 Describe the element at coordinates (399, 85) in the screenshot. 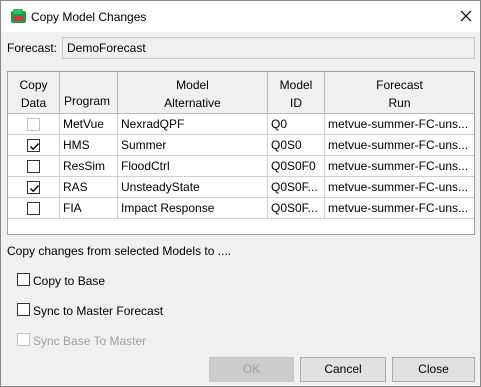

I see `header-run-line1: Forecast` at that location.